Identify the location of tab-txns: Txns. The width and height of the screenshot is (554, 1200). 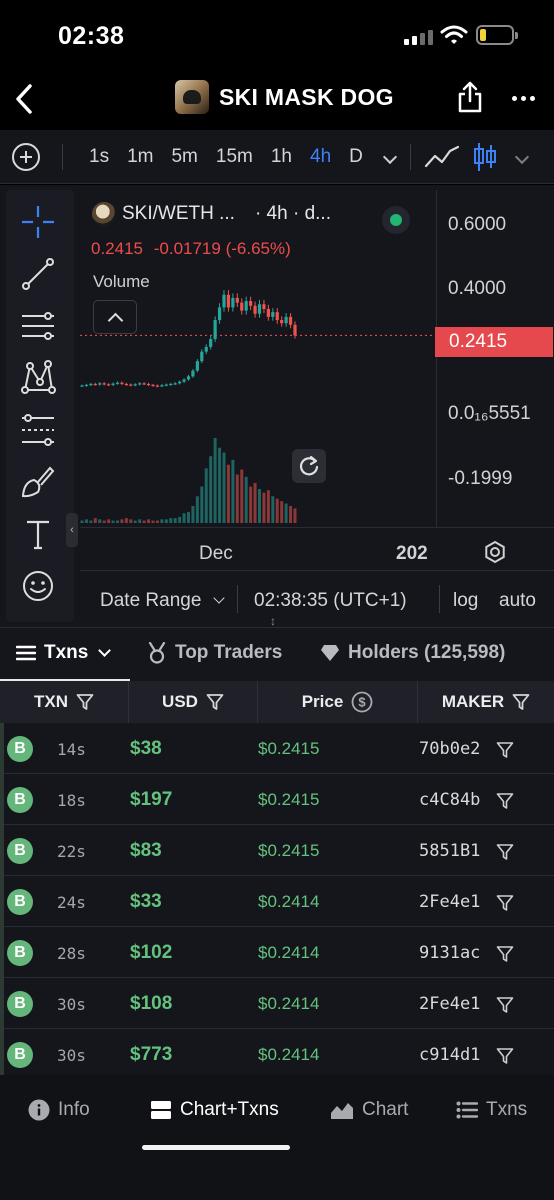
(64, 653).